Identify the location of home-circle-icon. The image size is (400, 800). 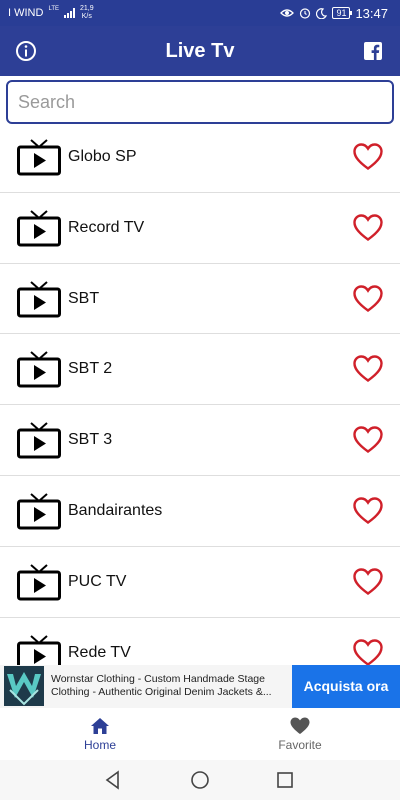
(200, 780).